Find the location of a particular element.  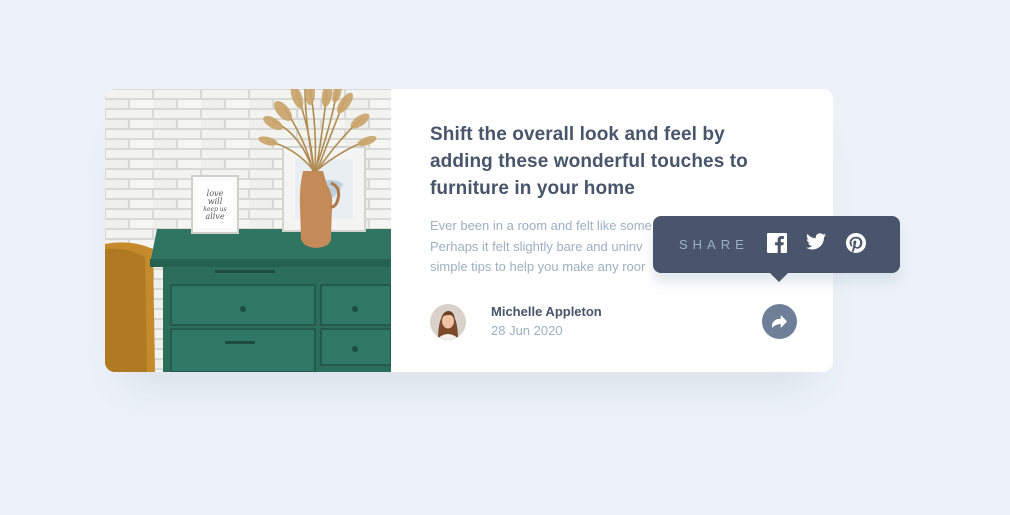

share-arrow-icon is located at coordinates (779, 321).